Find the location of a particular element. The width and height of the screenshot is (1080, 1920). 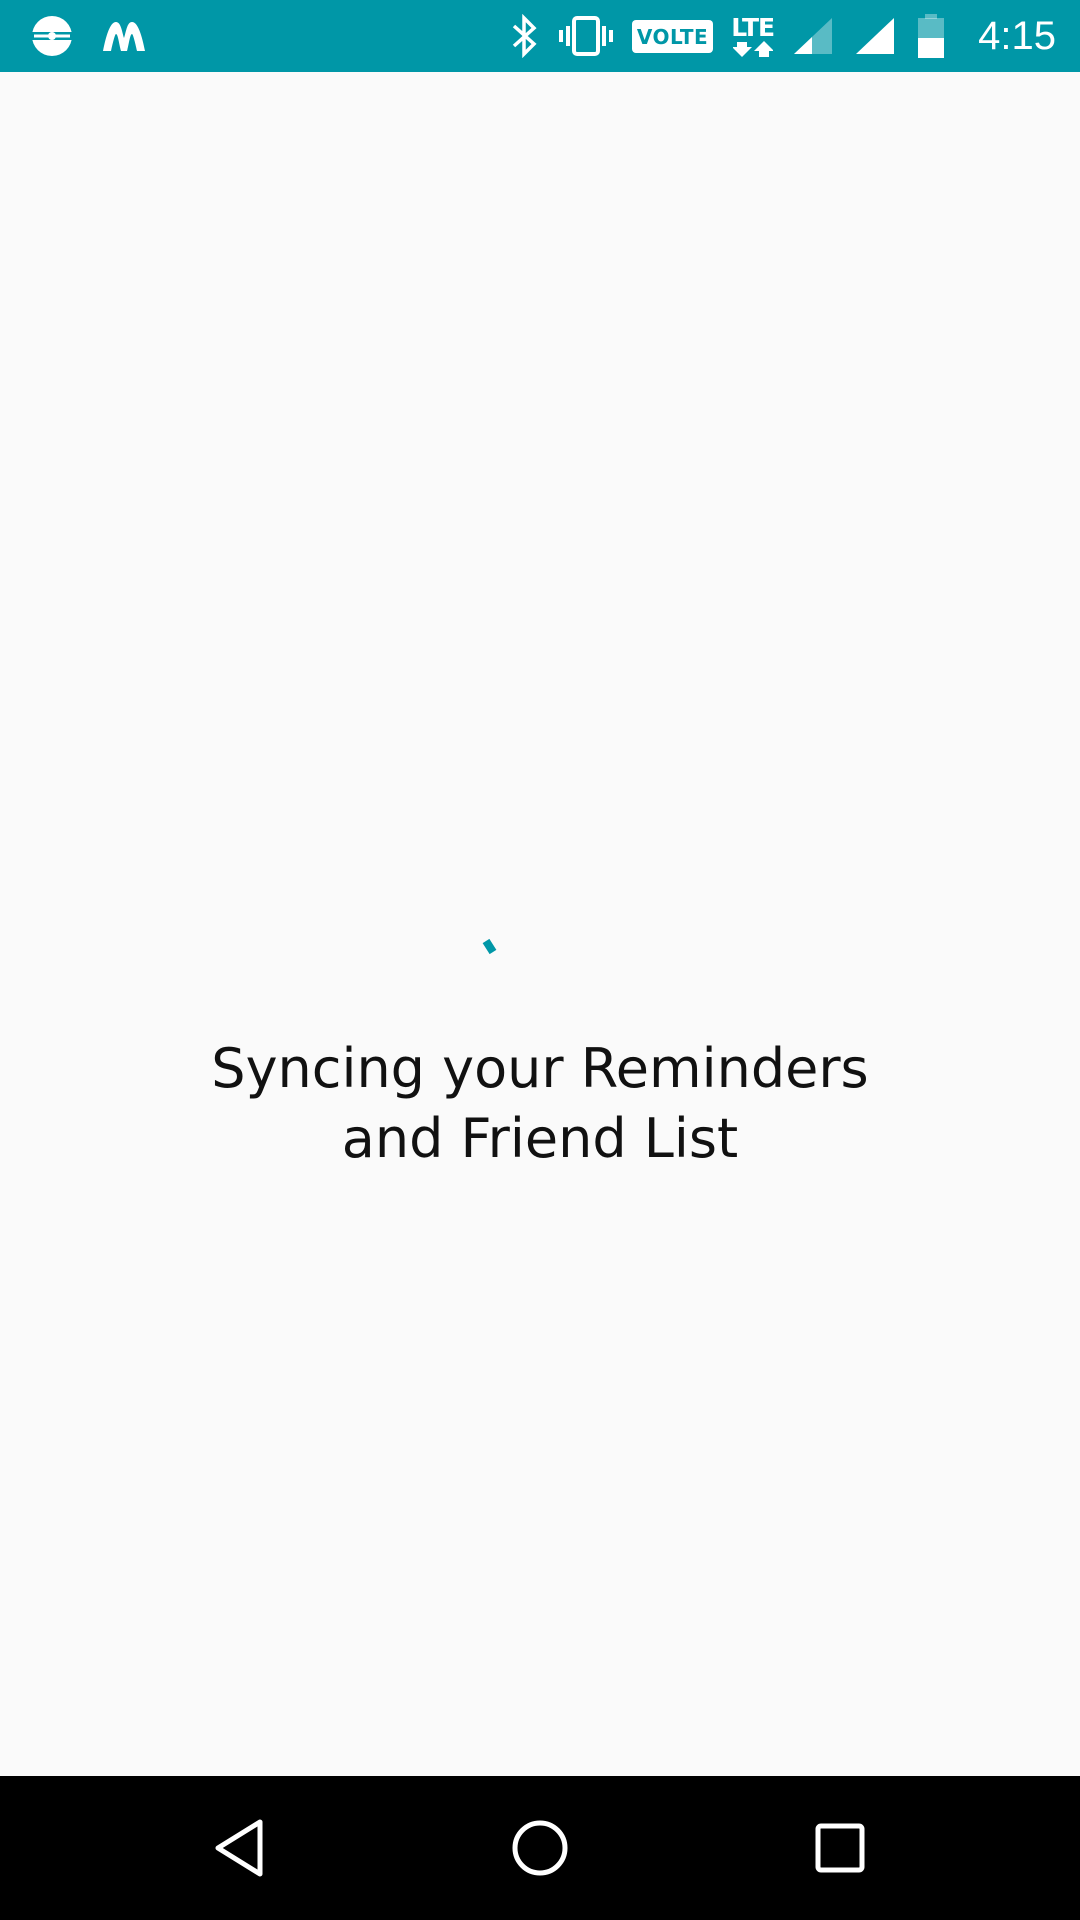

status-bar-clock: 4:15 is located at coordinates (1017, 35).